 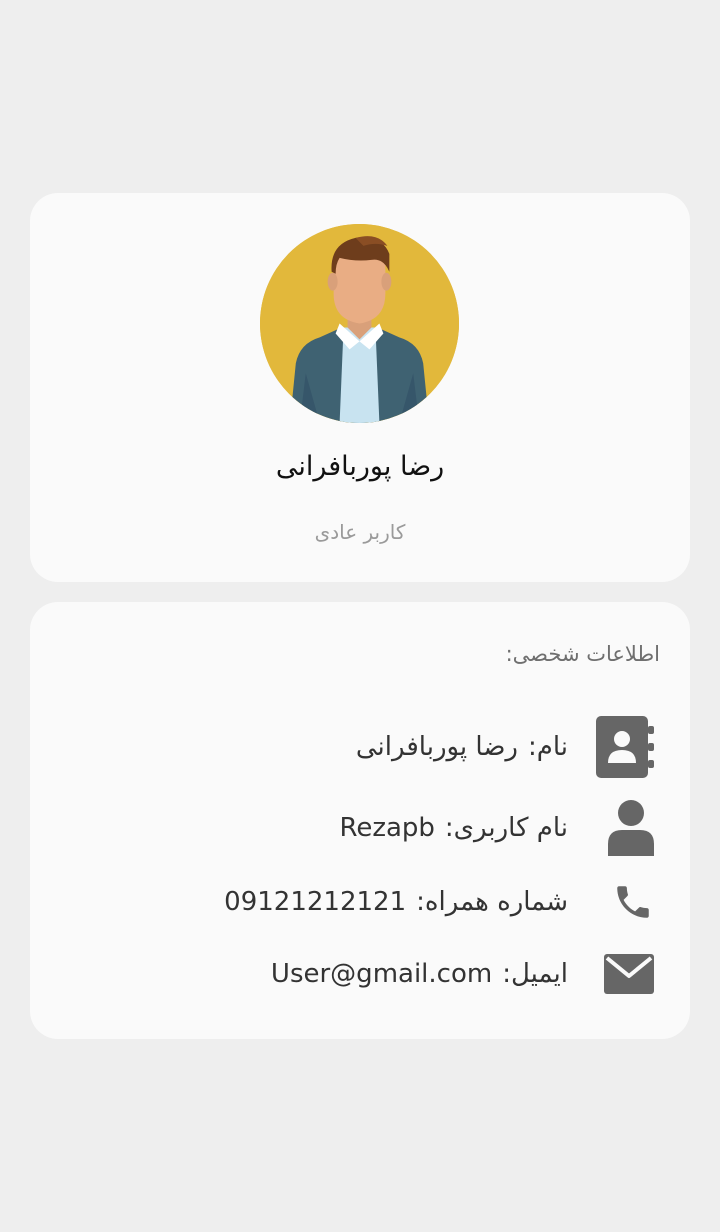 What do you see at coordinates (360, 532) in the screenshot?
I see `profile-role: کاربر عادی` at bounding box center [360, 532].